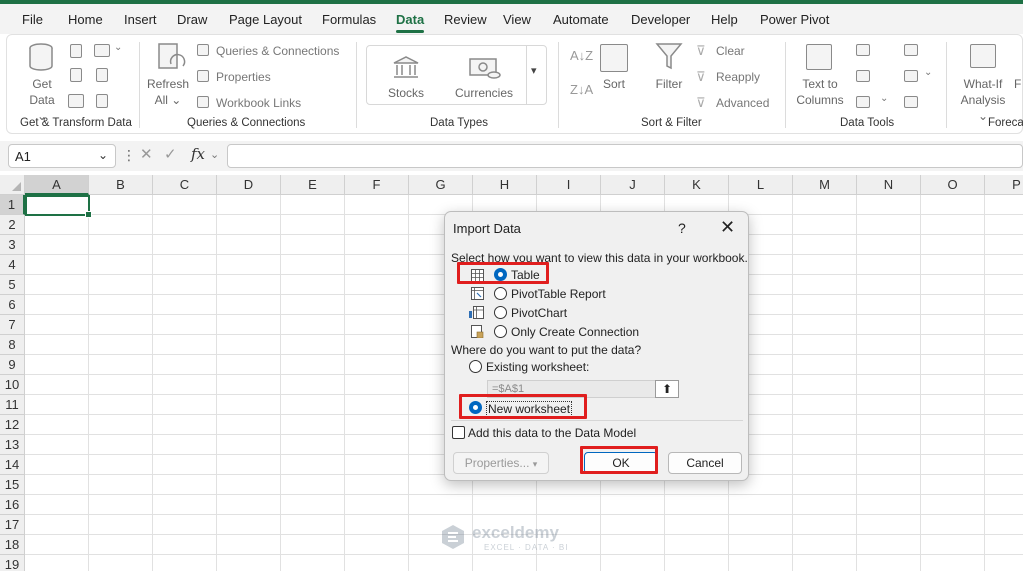 The height and width of the screenshot is (571, 1023). I want to click on row-header: 3, so click(12, 245).